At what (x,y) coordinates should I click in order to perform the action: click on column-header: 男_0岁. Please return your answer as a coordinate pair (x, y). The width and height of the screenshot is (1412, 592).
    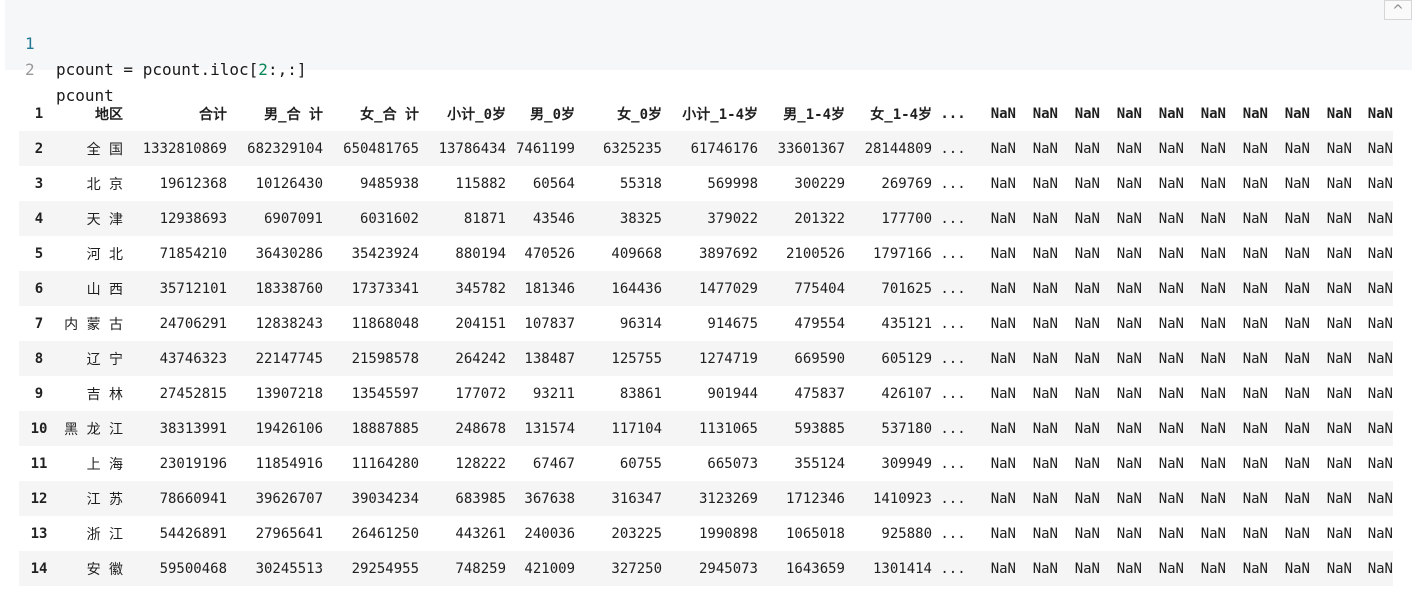
    Looking at the image, I should click on (552, 114).